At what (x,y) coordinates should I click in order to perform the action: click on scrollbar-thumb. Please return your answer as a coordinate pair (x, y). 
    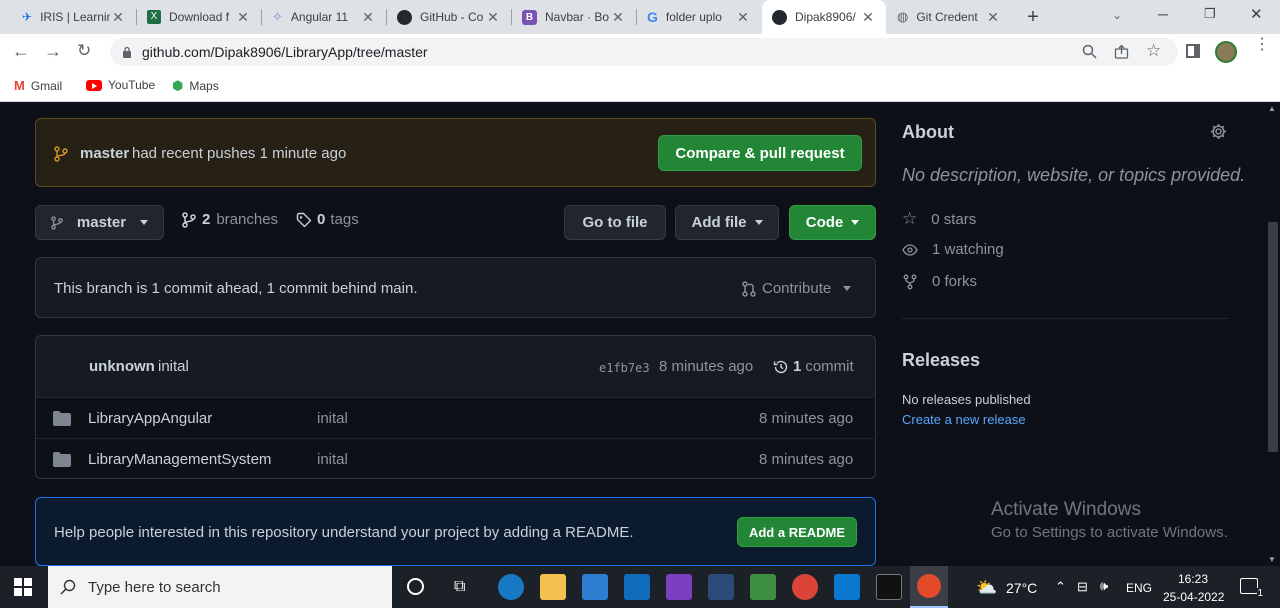
    Looking at the image, I should click on (1273, 337).